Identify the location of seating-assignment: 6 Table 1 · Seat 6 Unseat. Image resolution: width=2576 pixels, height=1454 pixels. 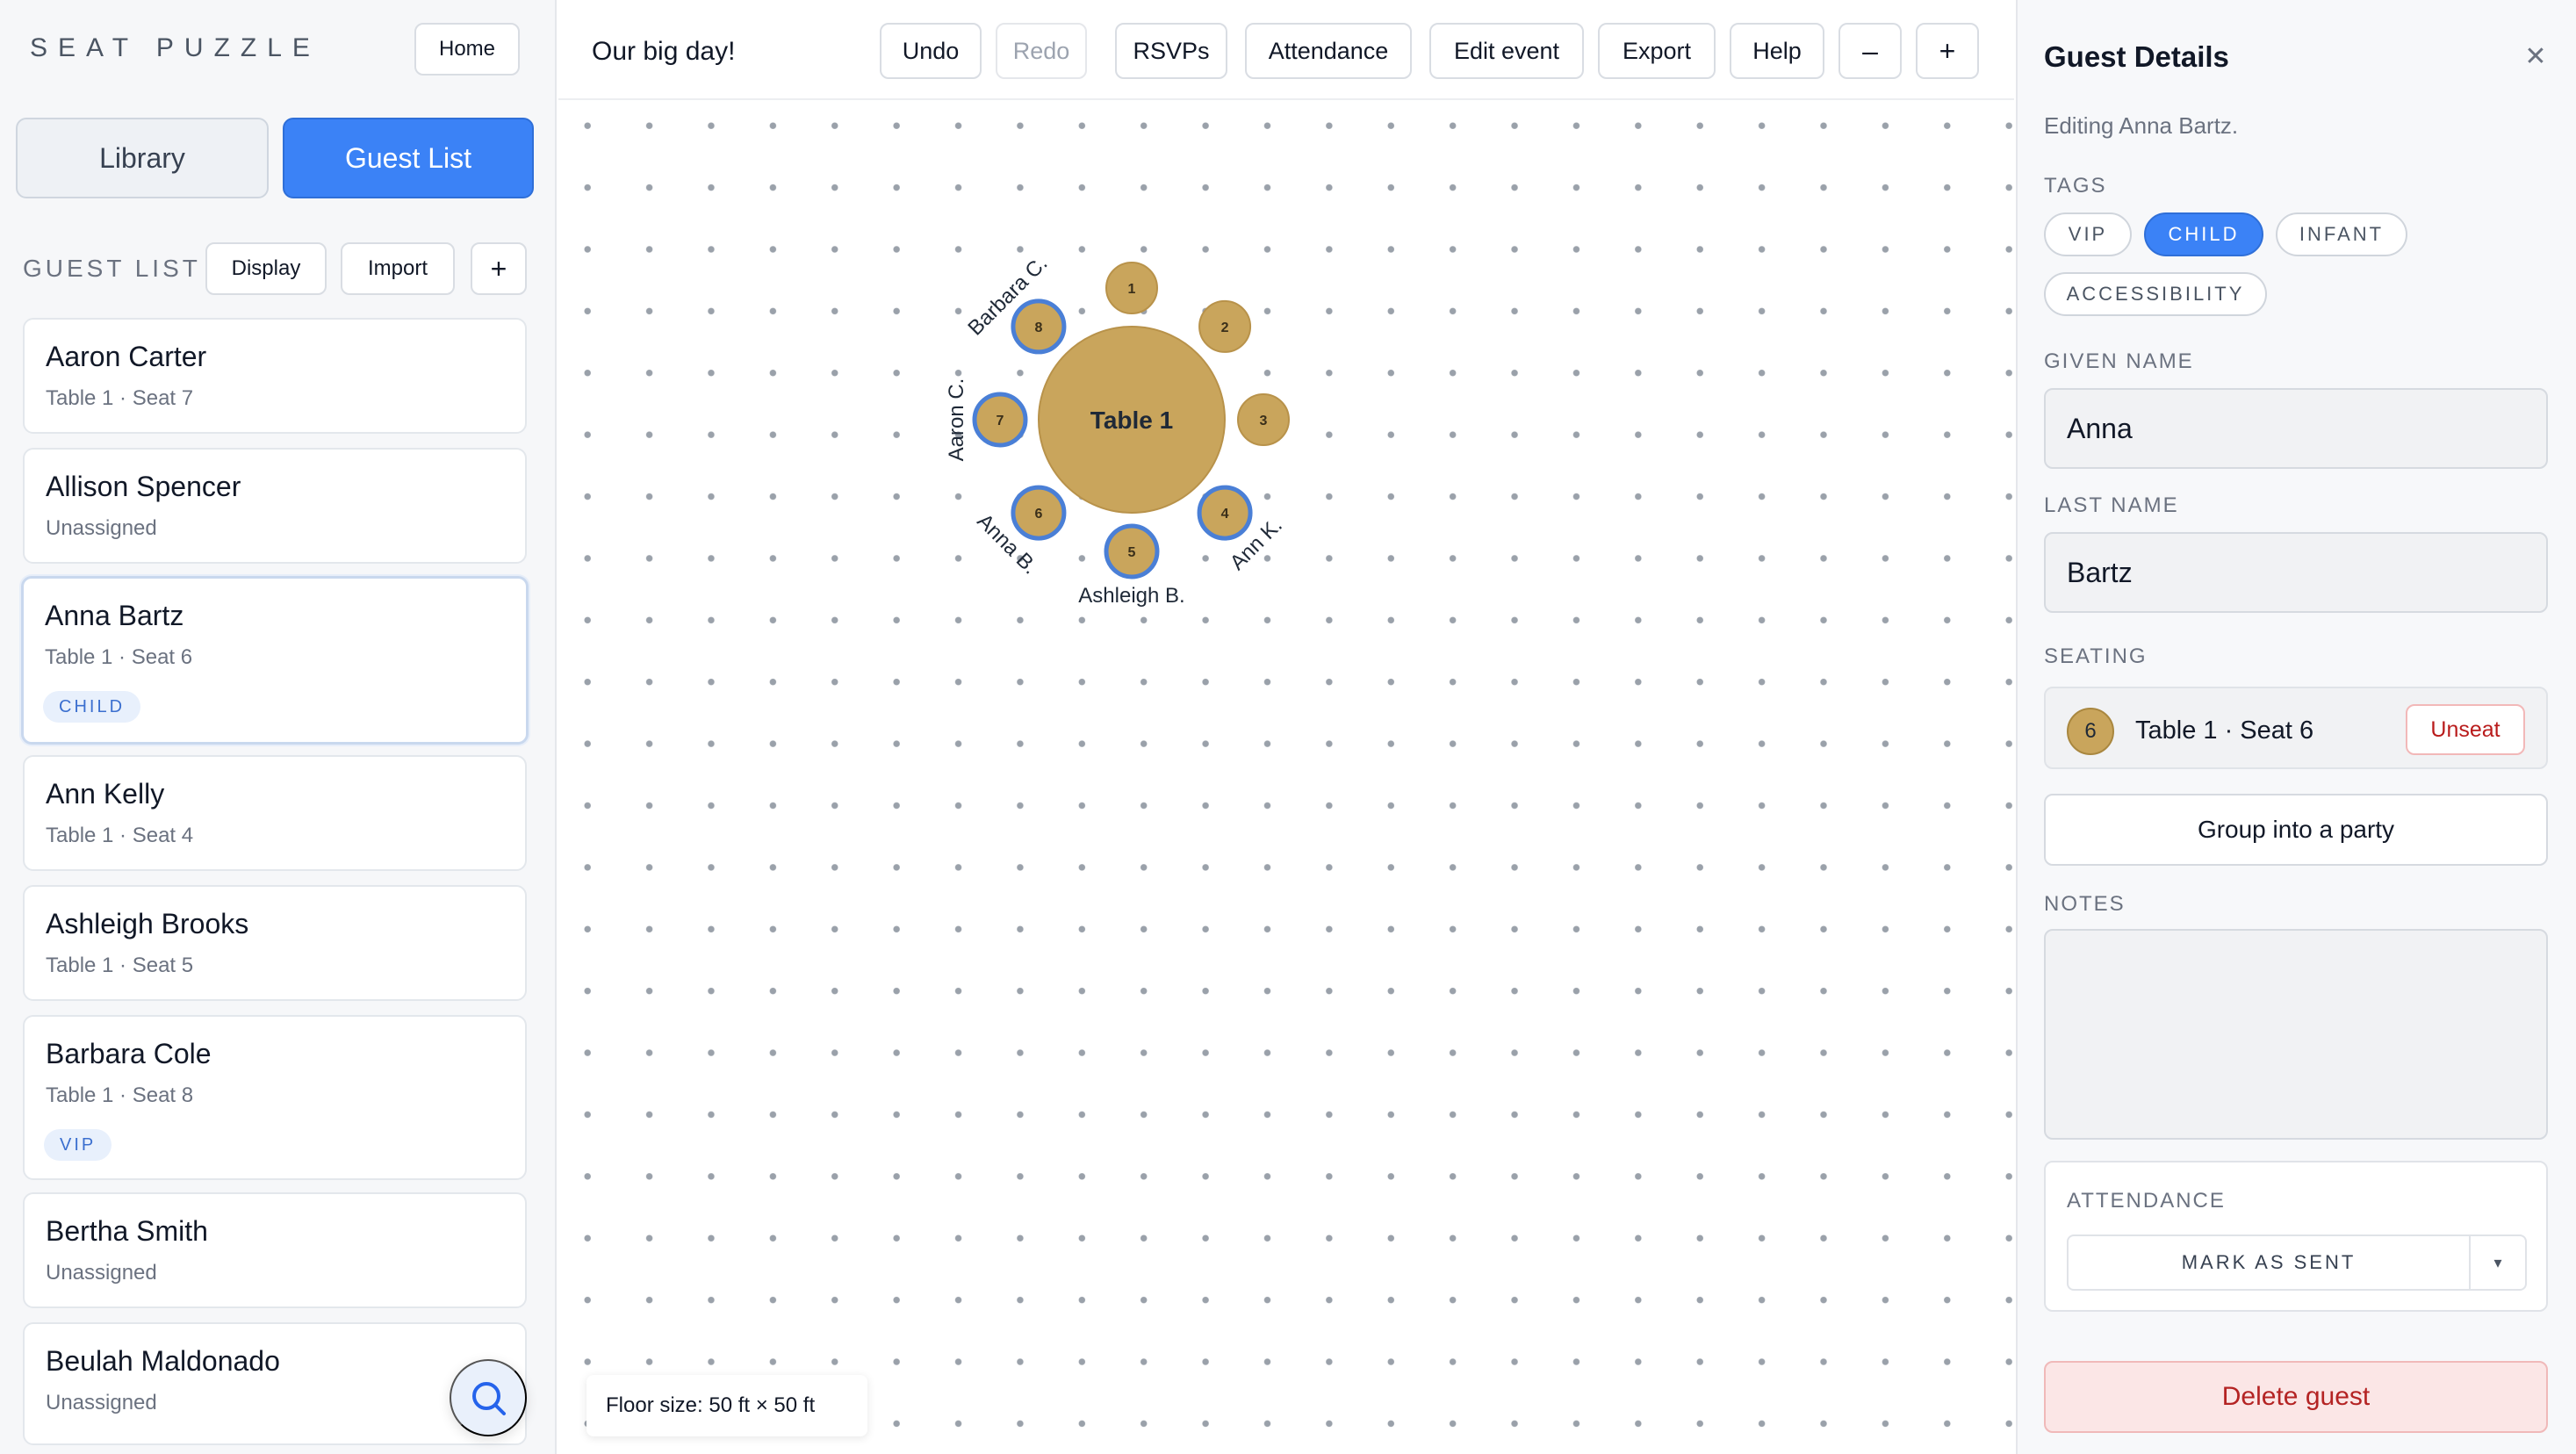
(2296, 728).